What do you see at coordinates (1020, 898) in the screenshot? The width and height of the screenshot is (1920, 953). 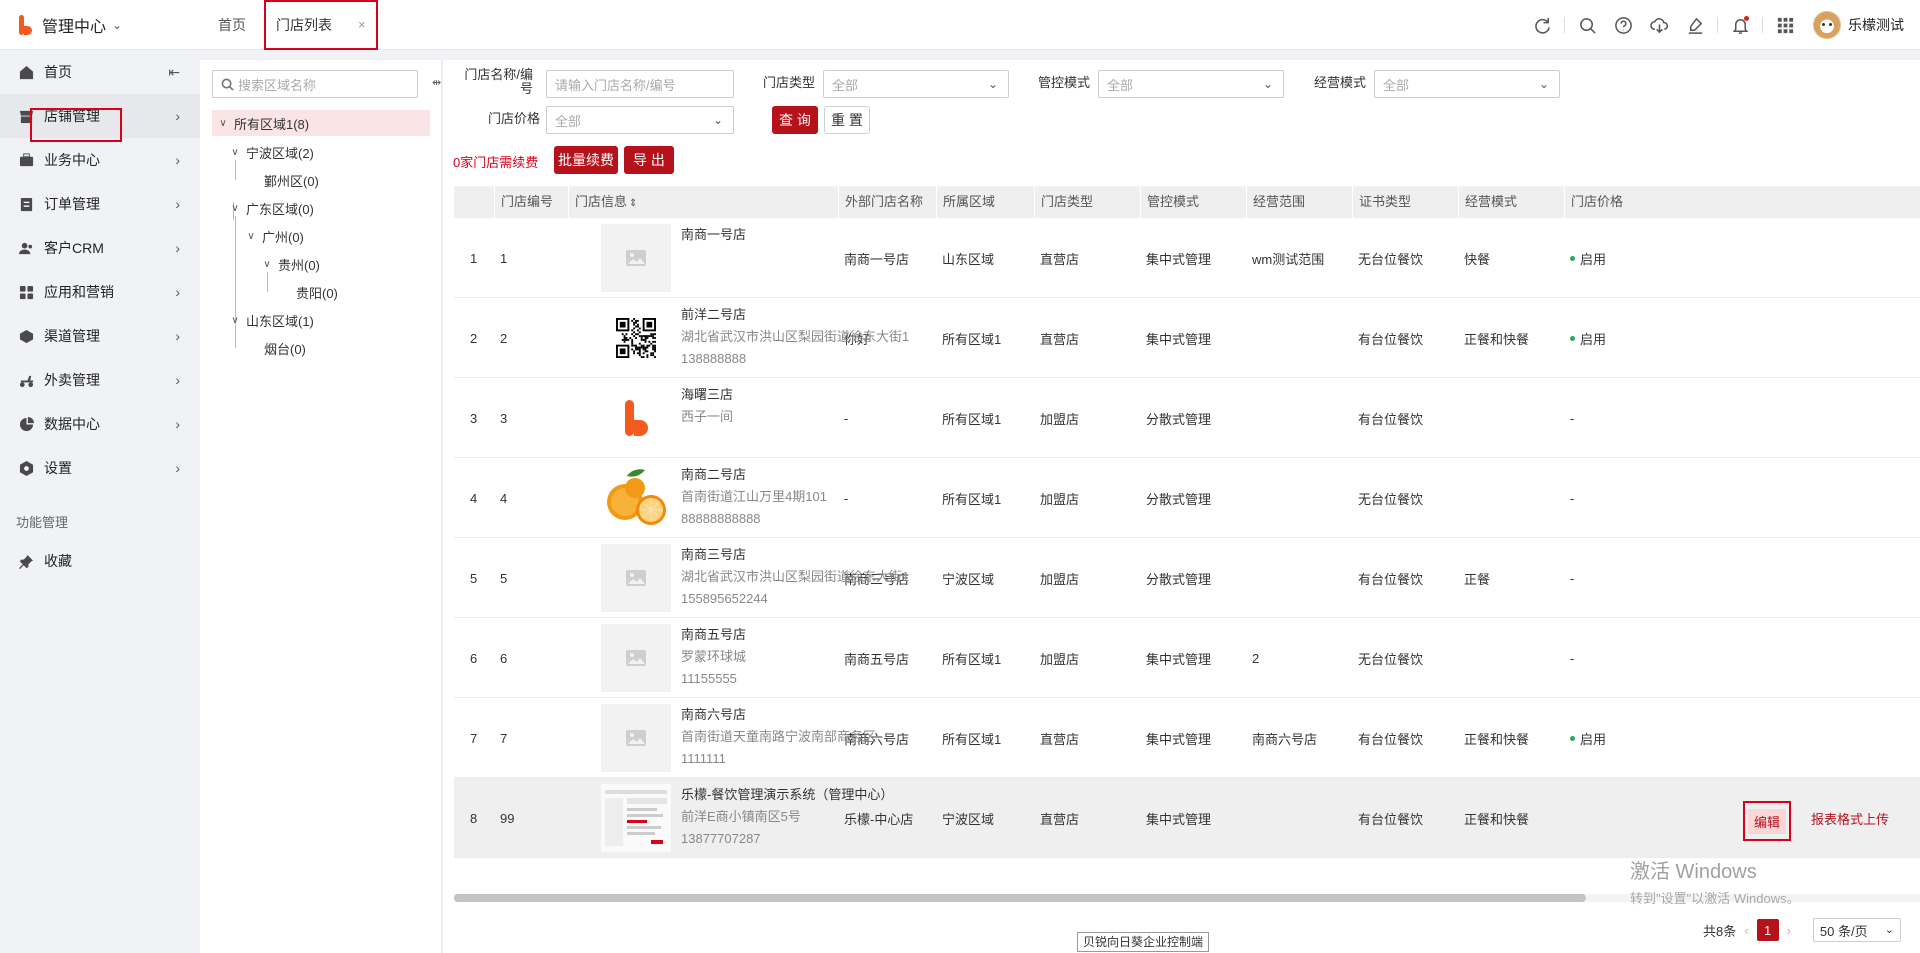 I see `scrollbar-thumb` at bounding box center [1020, 898].